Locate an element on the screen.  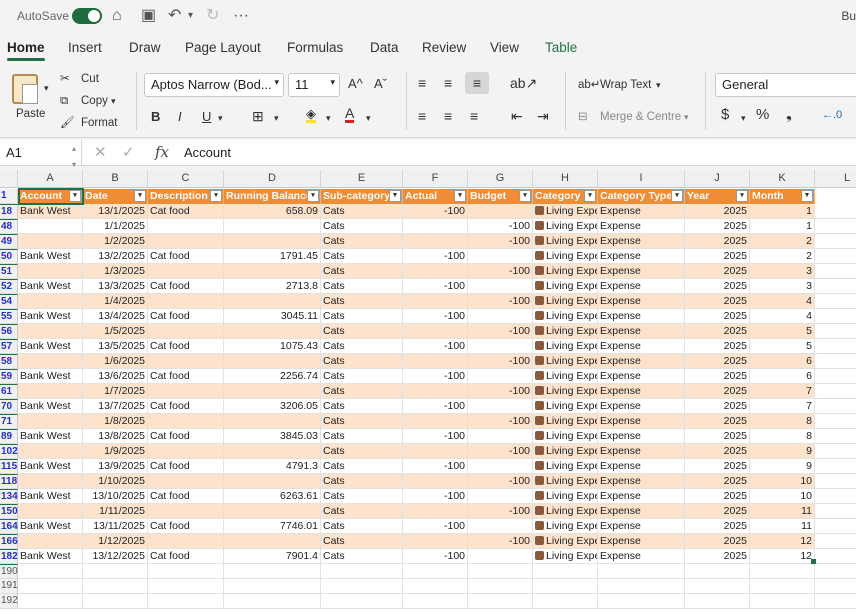
undo-dropdown-icon: ▾ is located at coordinates (190, 16).